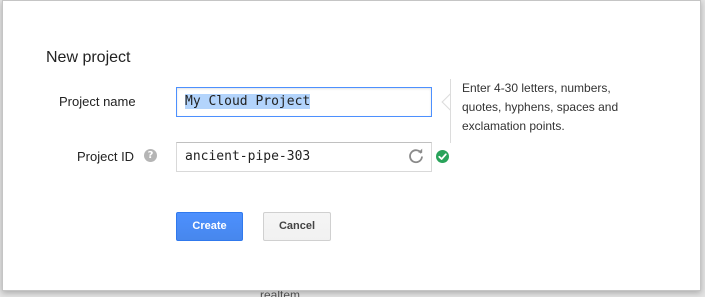 This screenshot has height=297, width=705. What do you see at coordinates (248, 156) in the screenshot?
I see `project-id-value: ancient-pipe-303` at bounding box center [248, 156].